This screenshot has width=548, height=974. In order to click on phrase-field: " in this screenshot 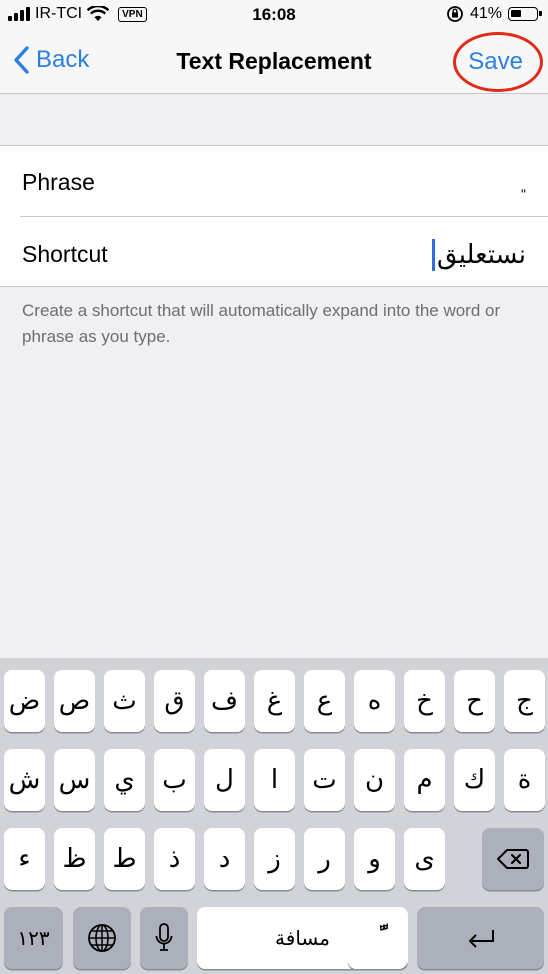, I will do `click(523, 194)`.